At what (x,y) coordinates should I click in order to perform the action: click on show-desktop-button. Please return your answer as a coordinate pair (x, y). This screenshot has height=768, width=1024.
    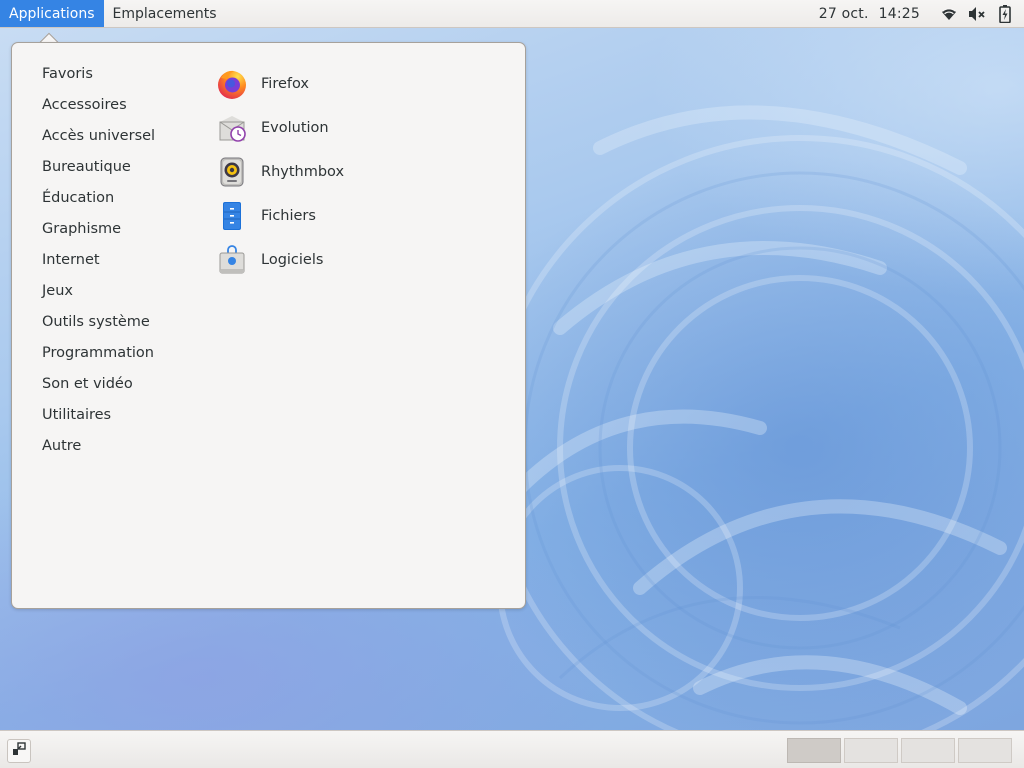
    Looking at the image, I should click on (19, 751).